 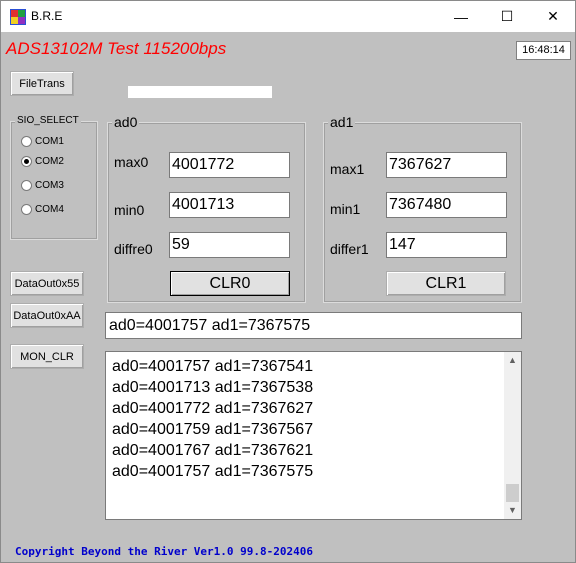 I want to click on radio-label: COM4, so click(x=49, y=209).